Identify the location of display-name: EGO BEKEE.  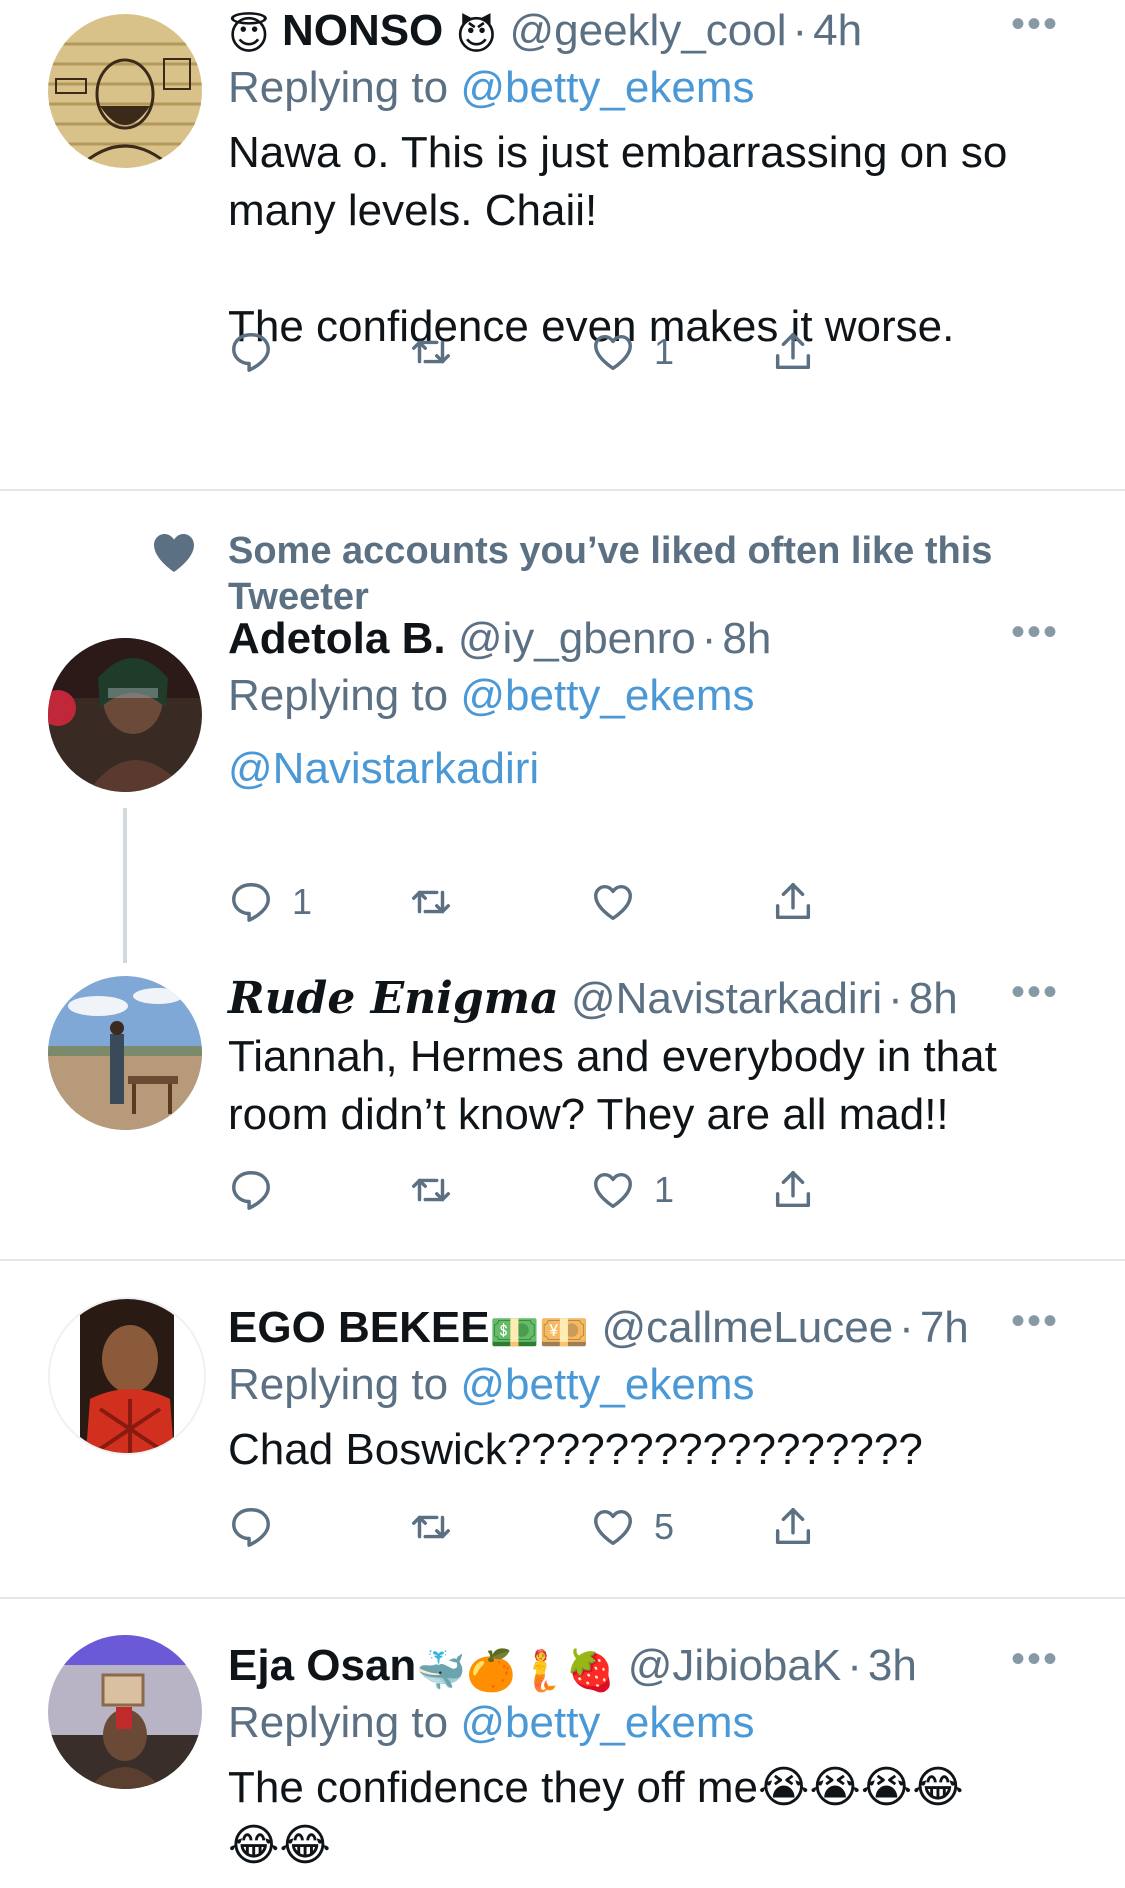
(359, 1327).